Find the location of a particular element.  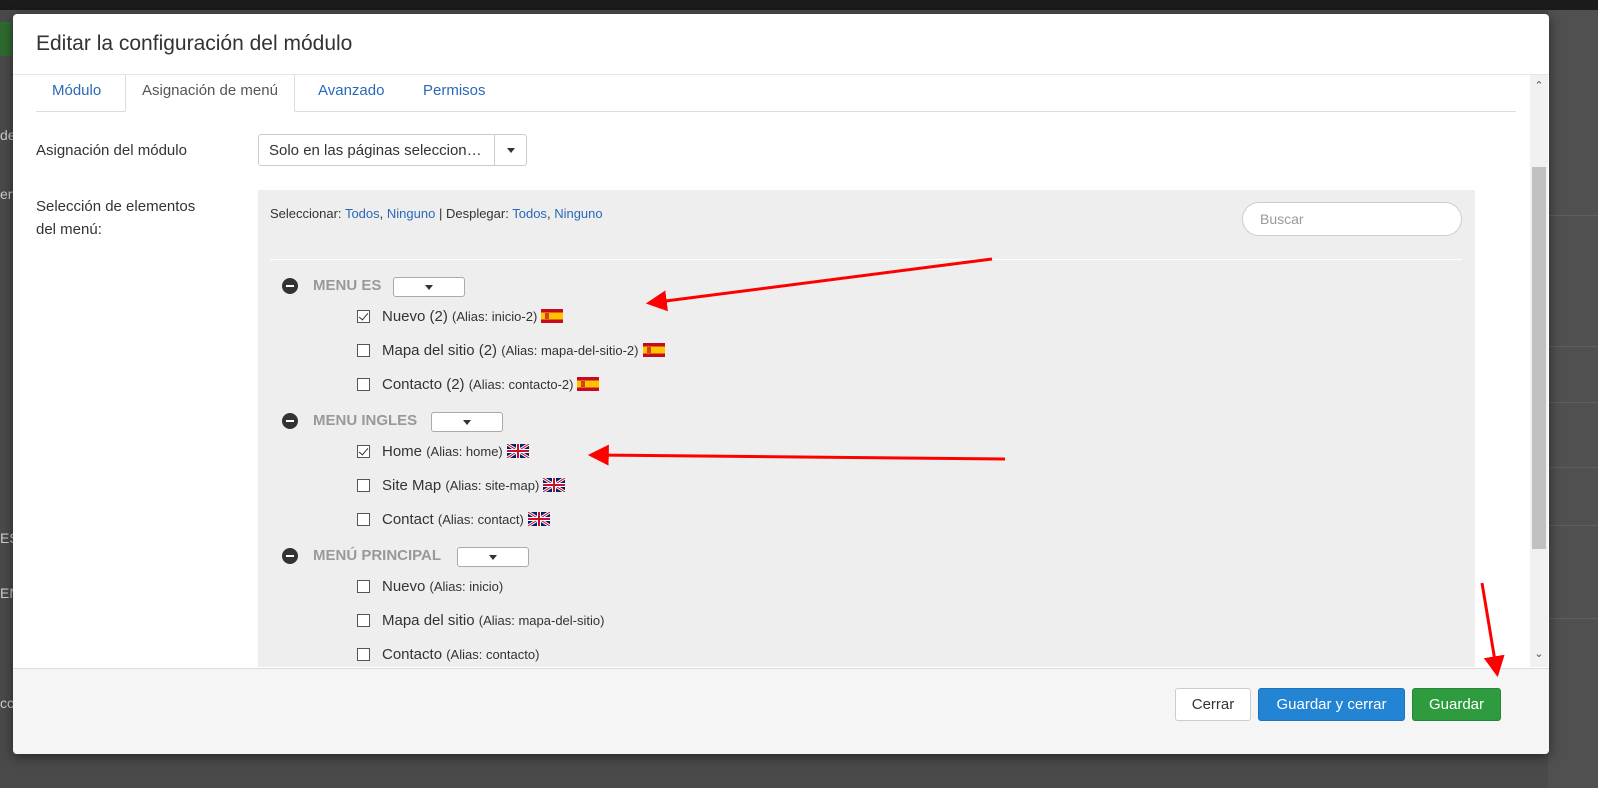

select-none-link: Ninguno is located at coordinates (411, 213).